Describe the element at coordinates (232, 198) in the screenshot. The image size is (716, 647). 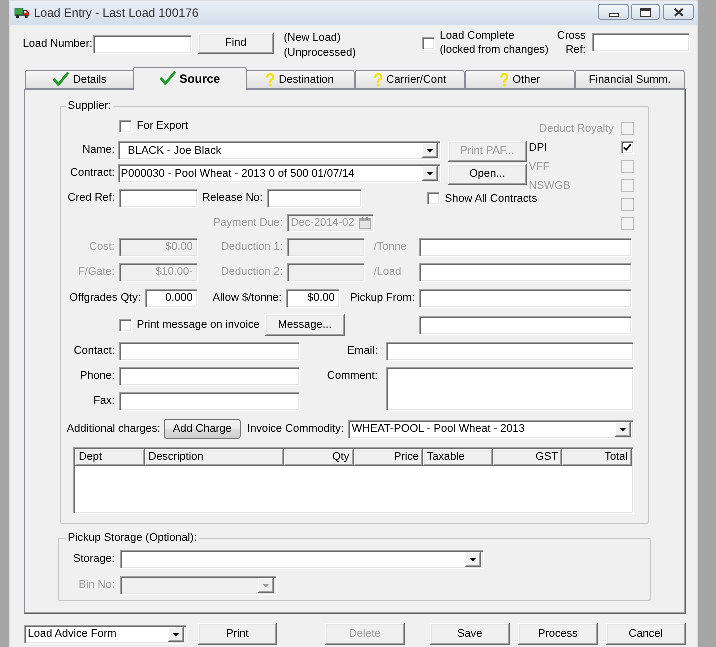
I see `field-label: Release No:` at that location.